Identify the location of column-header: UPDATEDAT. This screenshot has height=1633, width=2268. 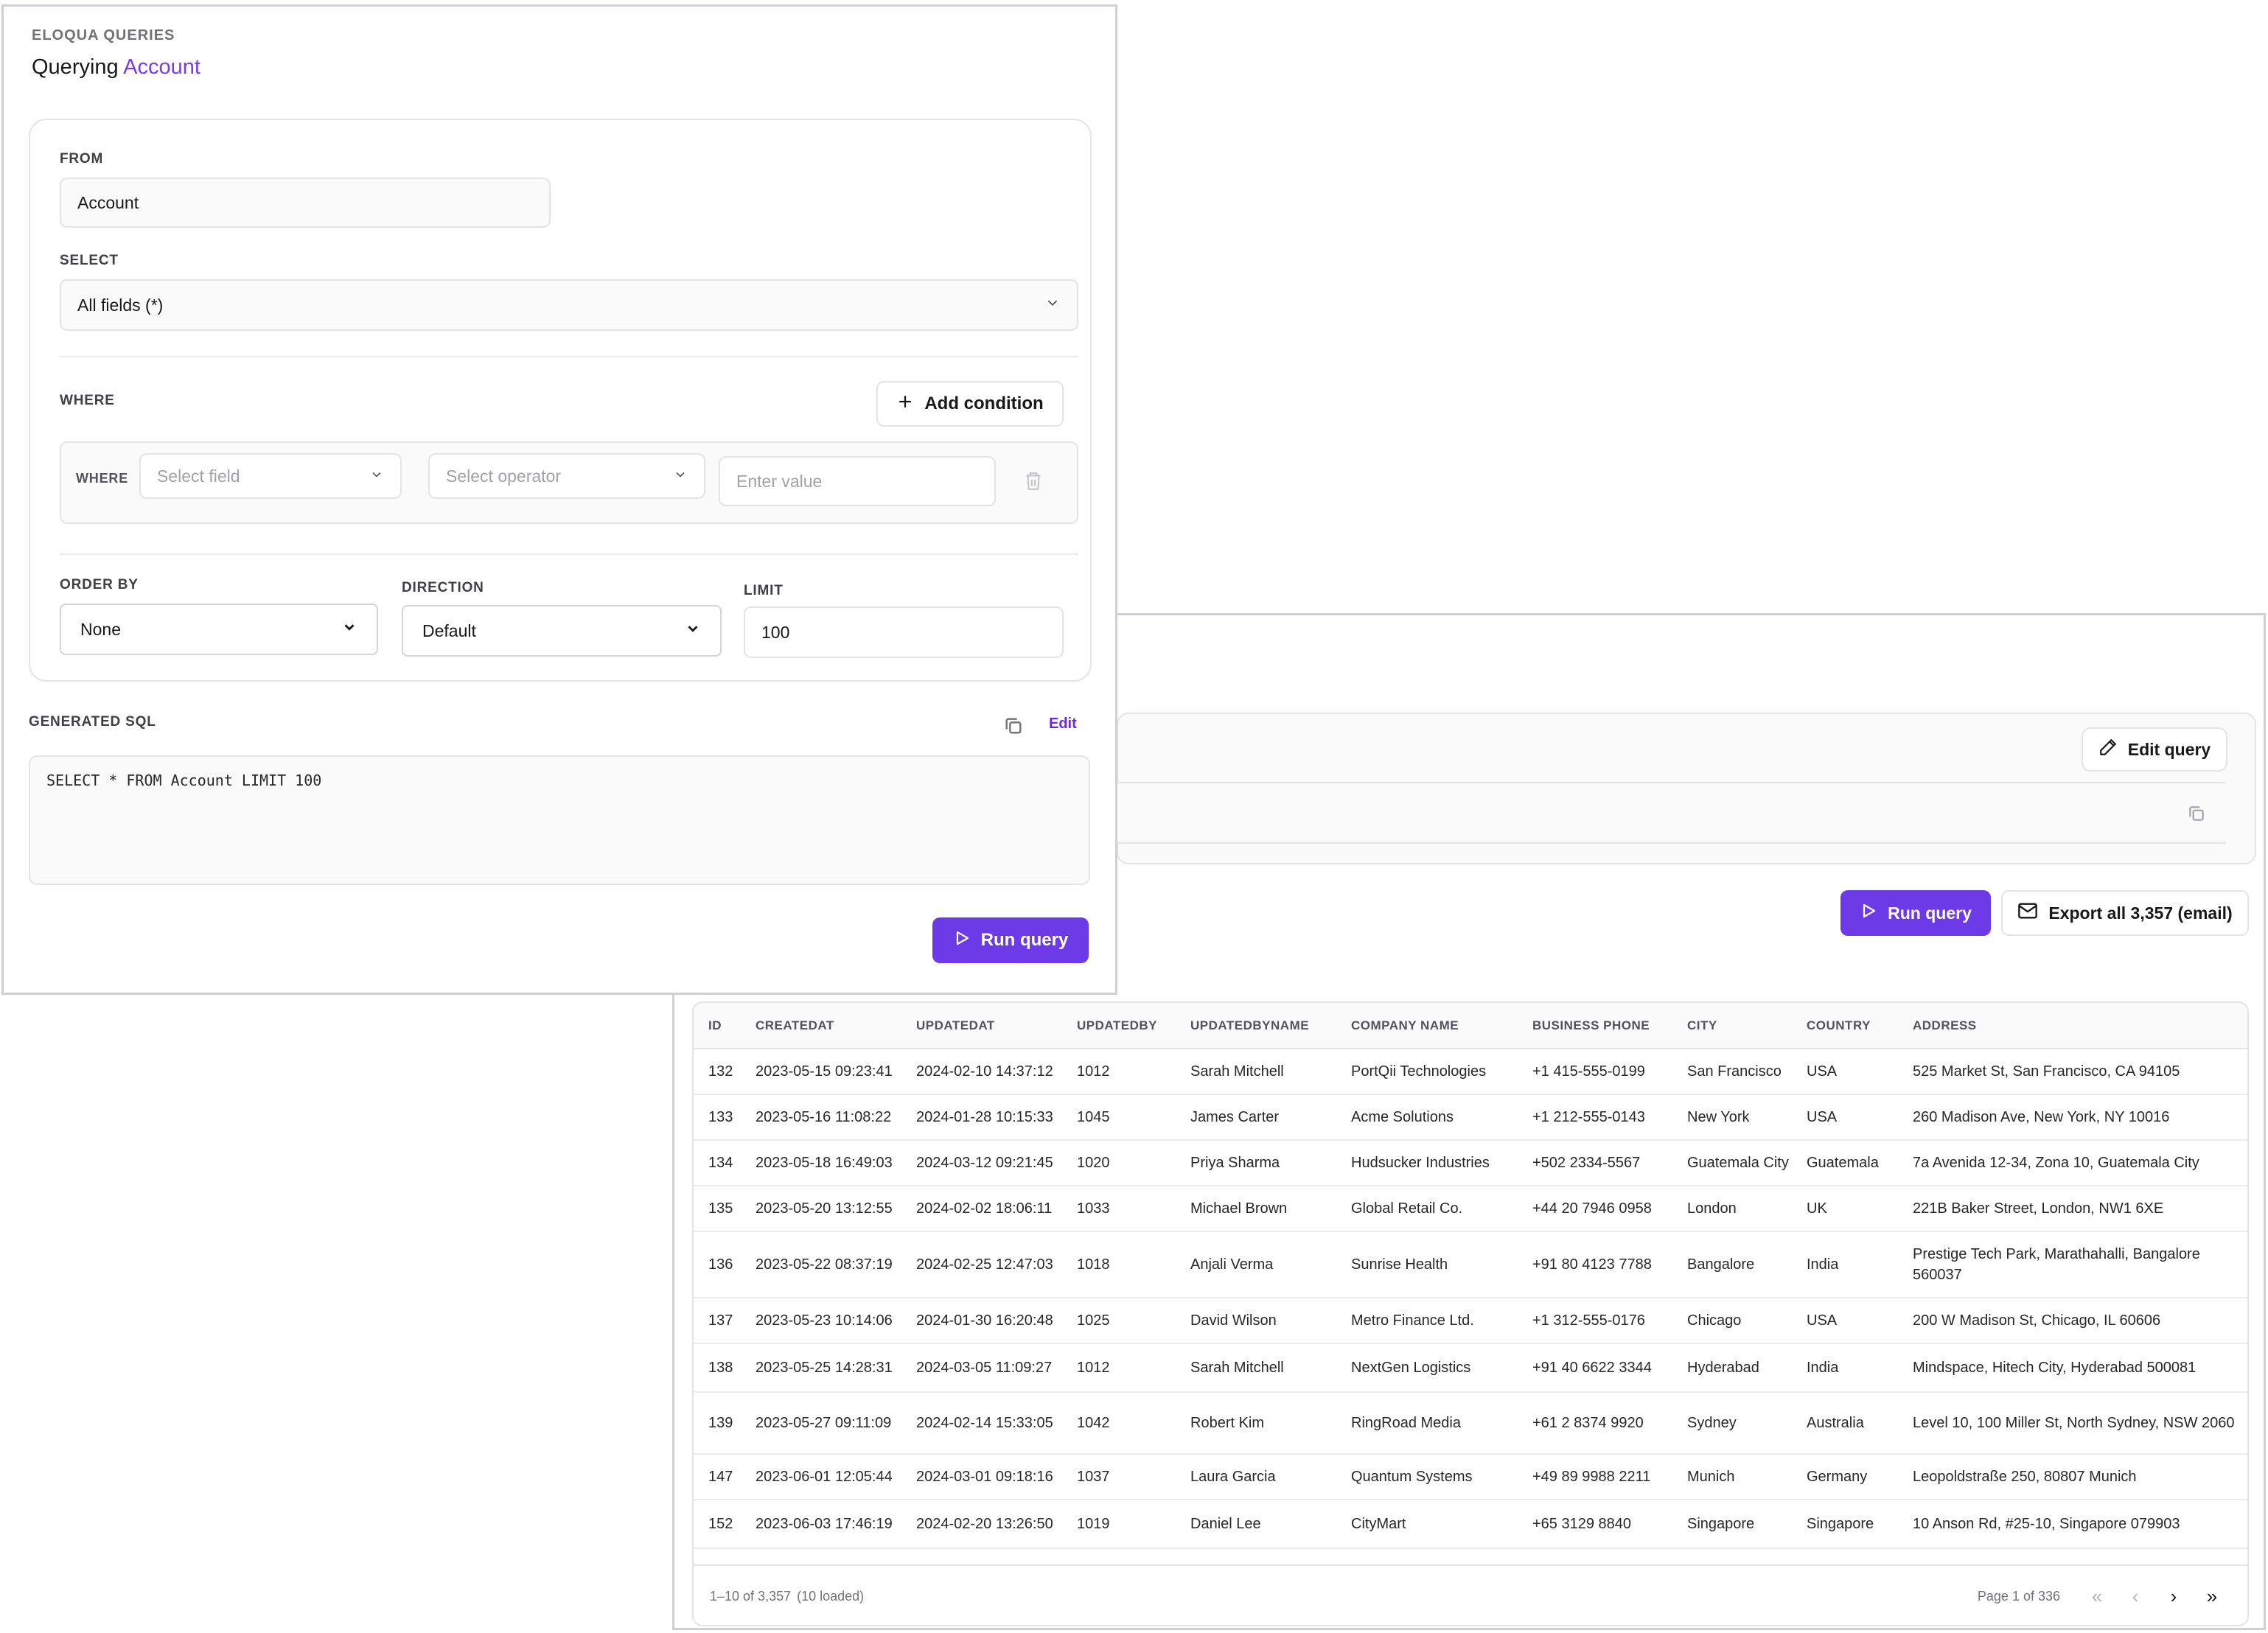
(981, 1026).